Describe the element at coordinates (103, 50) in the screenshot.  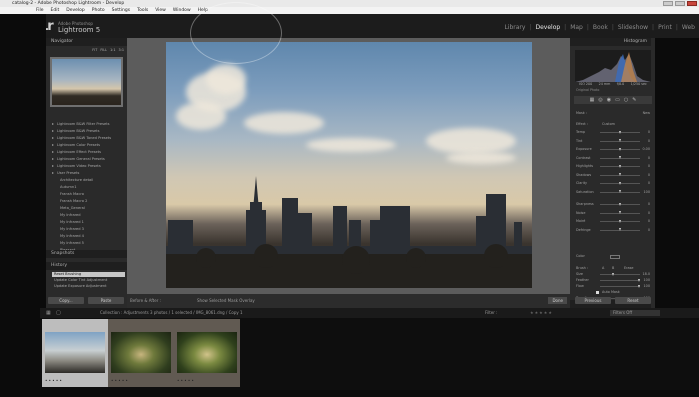
I see `zoom-fill: FILL` at that location.